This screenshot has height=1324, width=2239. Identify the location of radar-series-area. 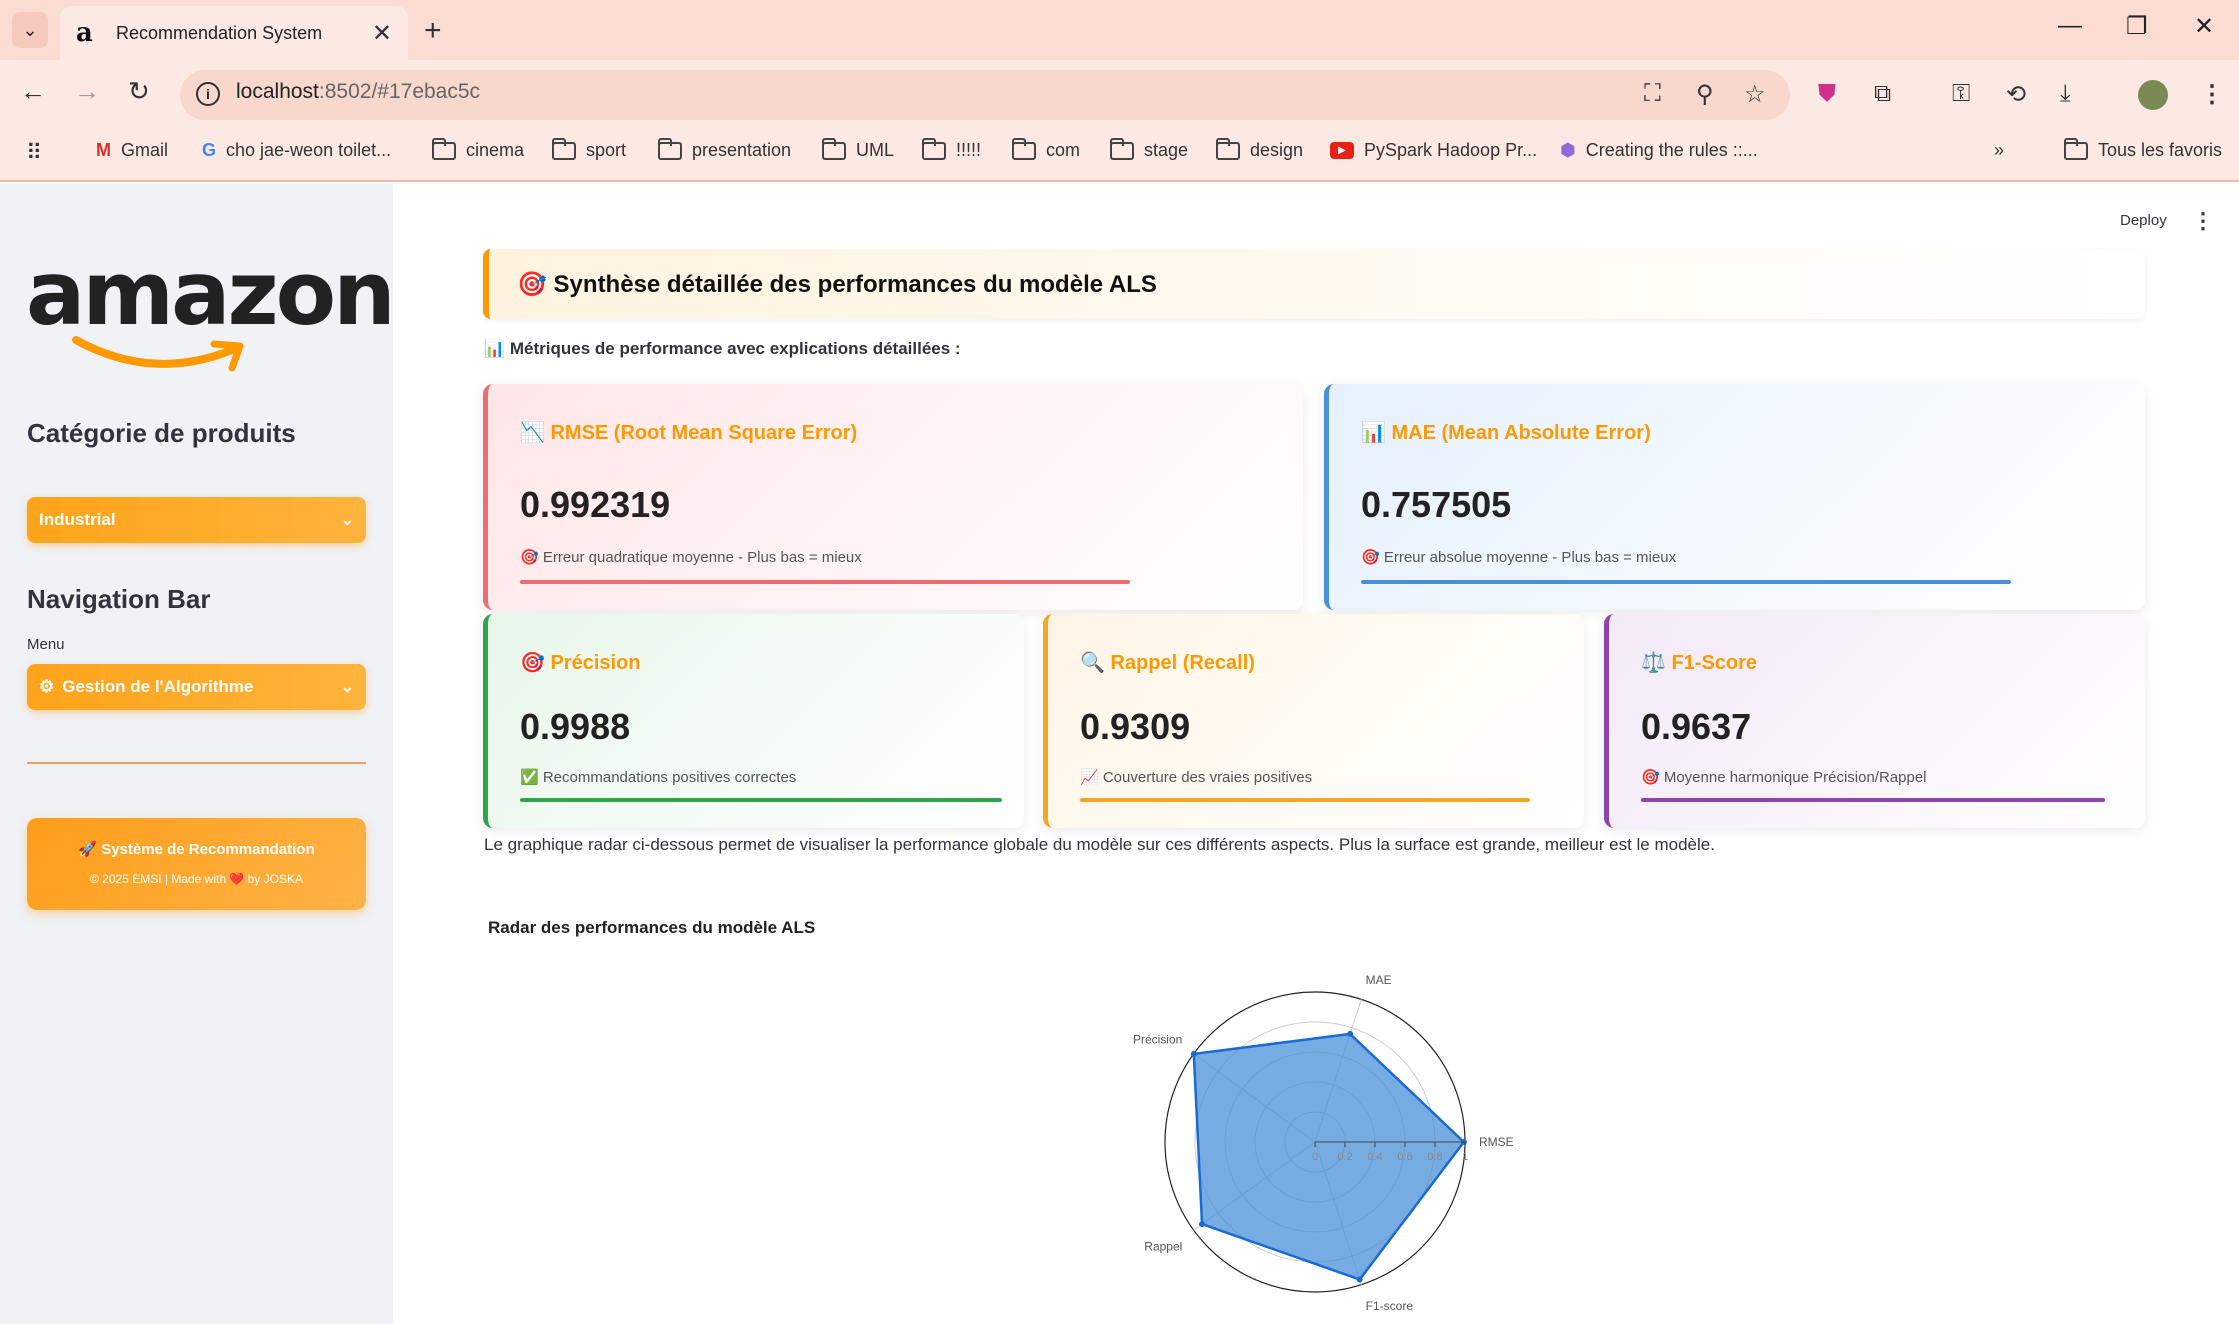
(1329, 1156).